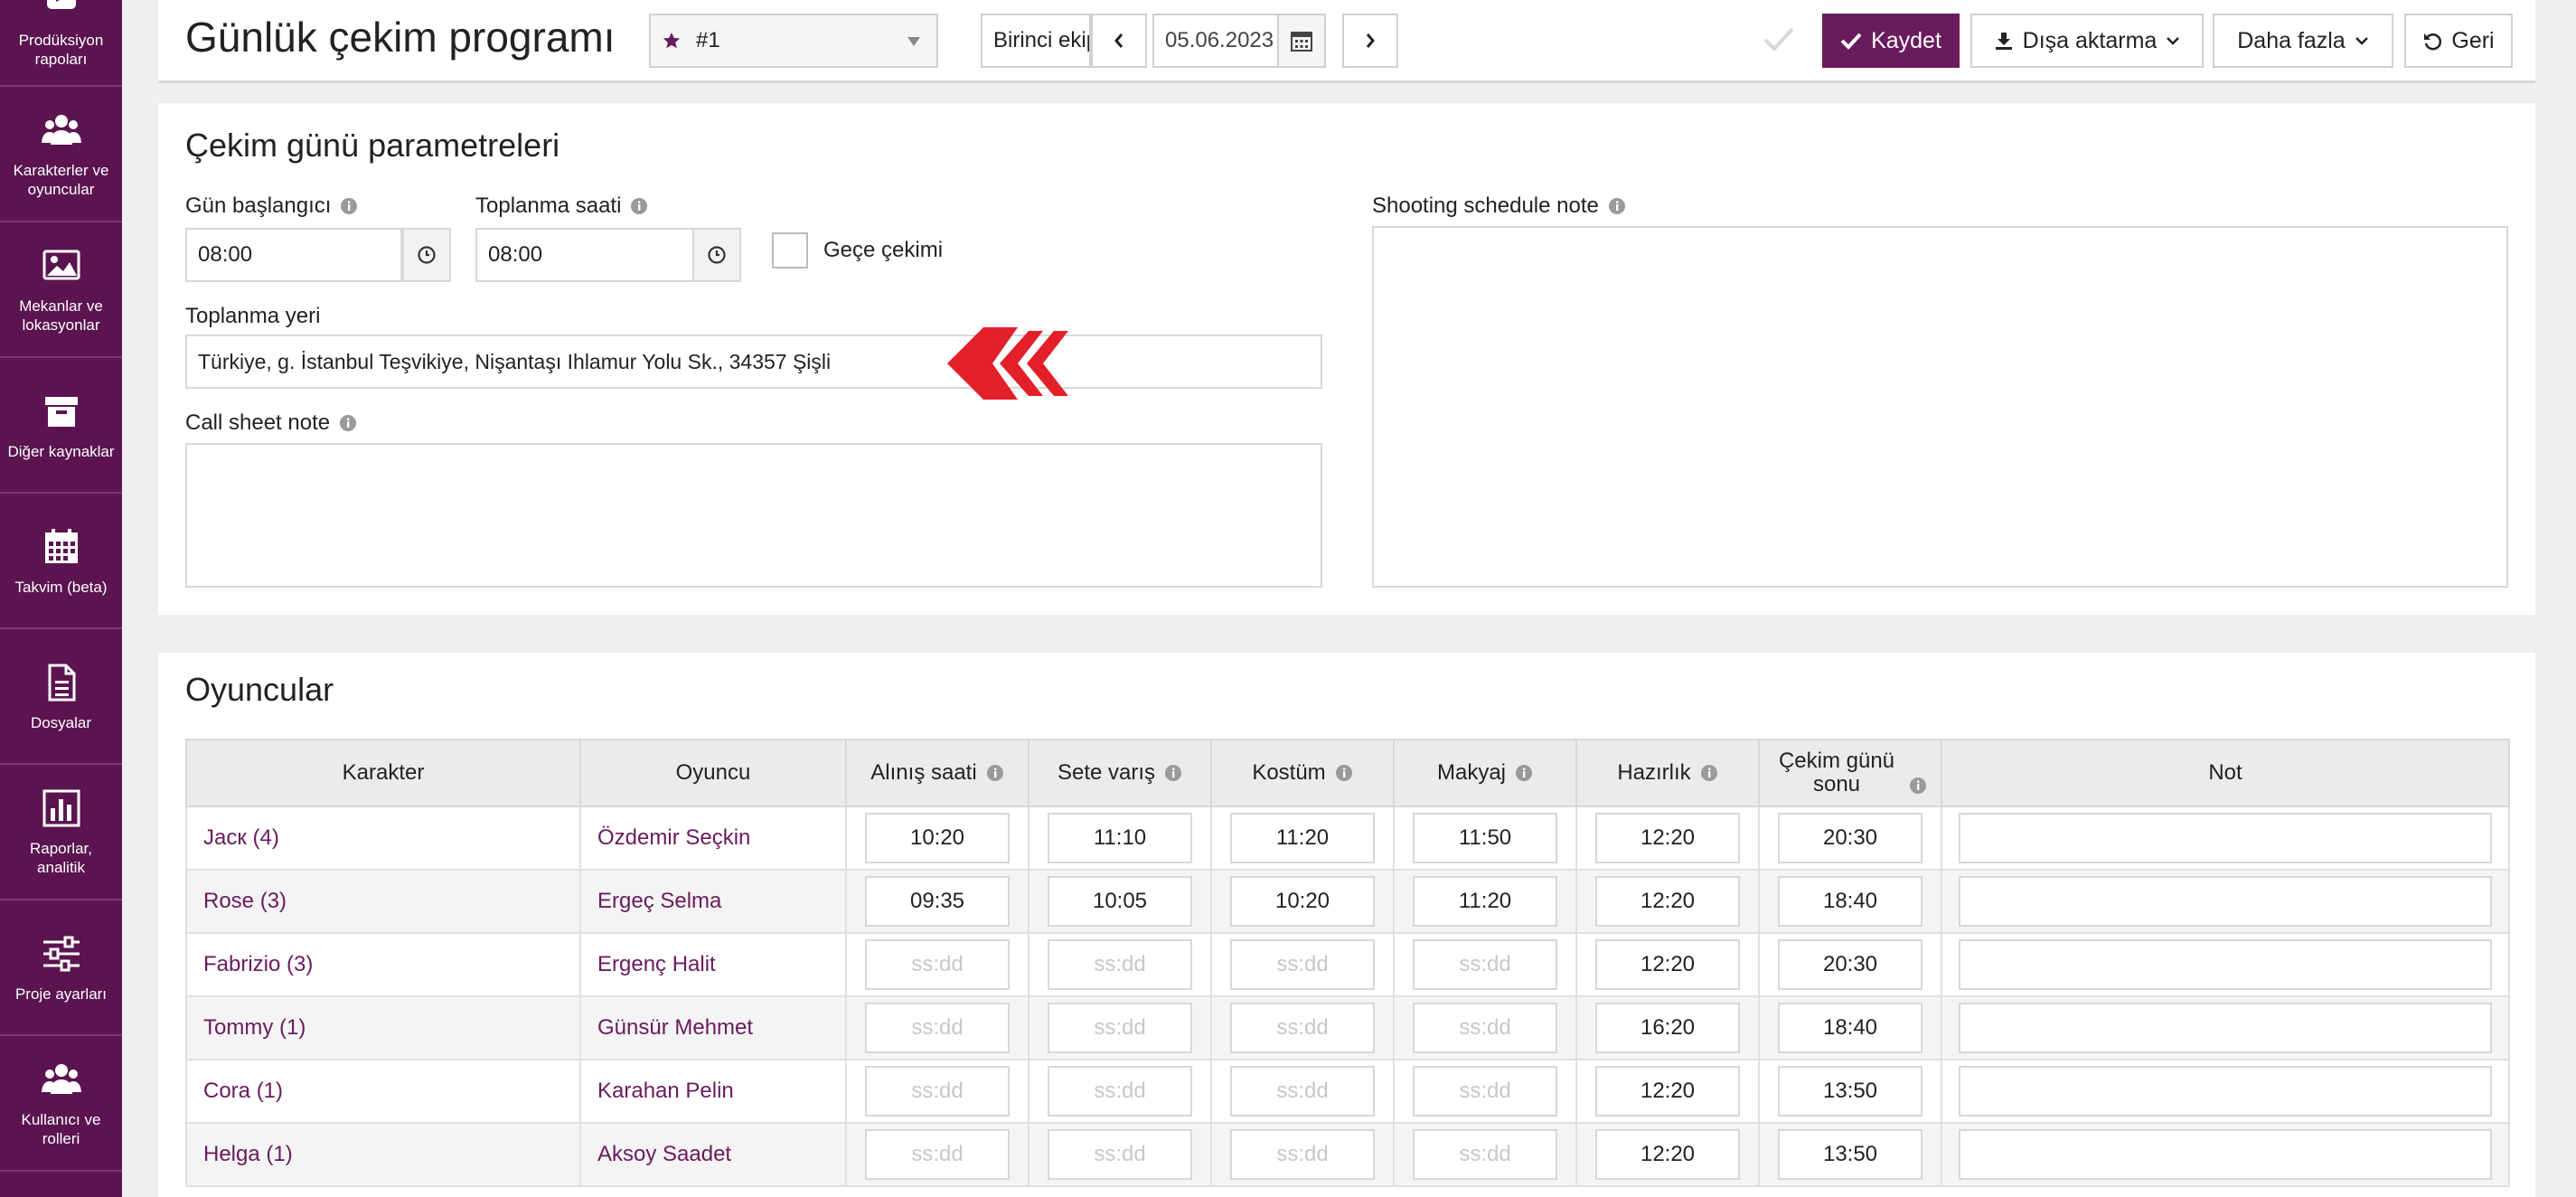 The image size is (2576, 1197). I want to click on day-start-clock-button, so click(427, 255).